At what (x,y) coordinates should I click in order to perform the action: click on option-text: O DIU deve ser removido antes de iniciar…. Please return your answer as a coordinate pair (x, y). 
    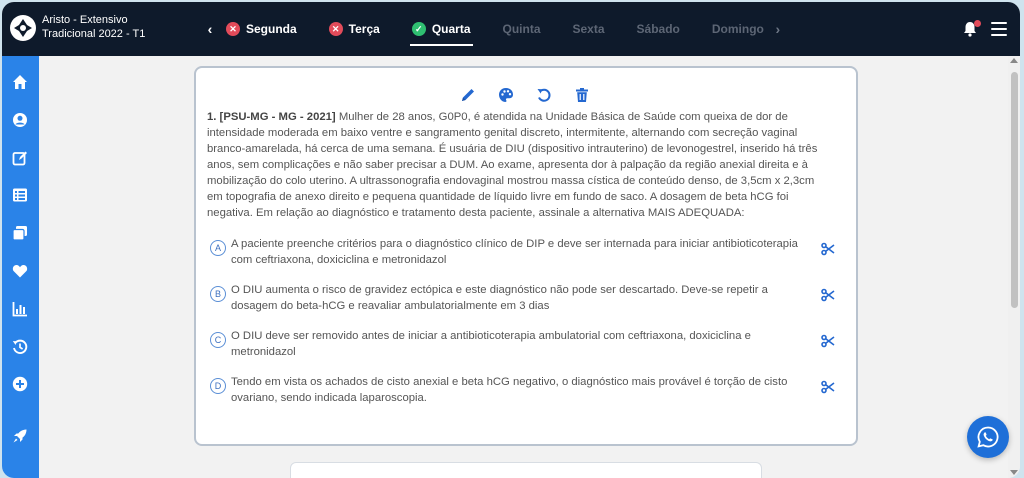
    Looking at the image, I should click on (491, 344).